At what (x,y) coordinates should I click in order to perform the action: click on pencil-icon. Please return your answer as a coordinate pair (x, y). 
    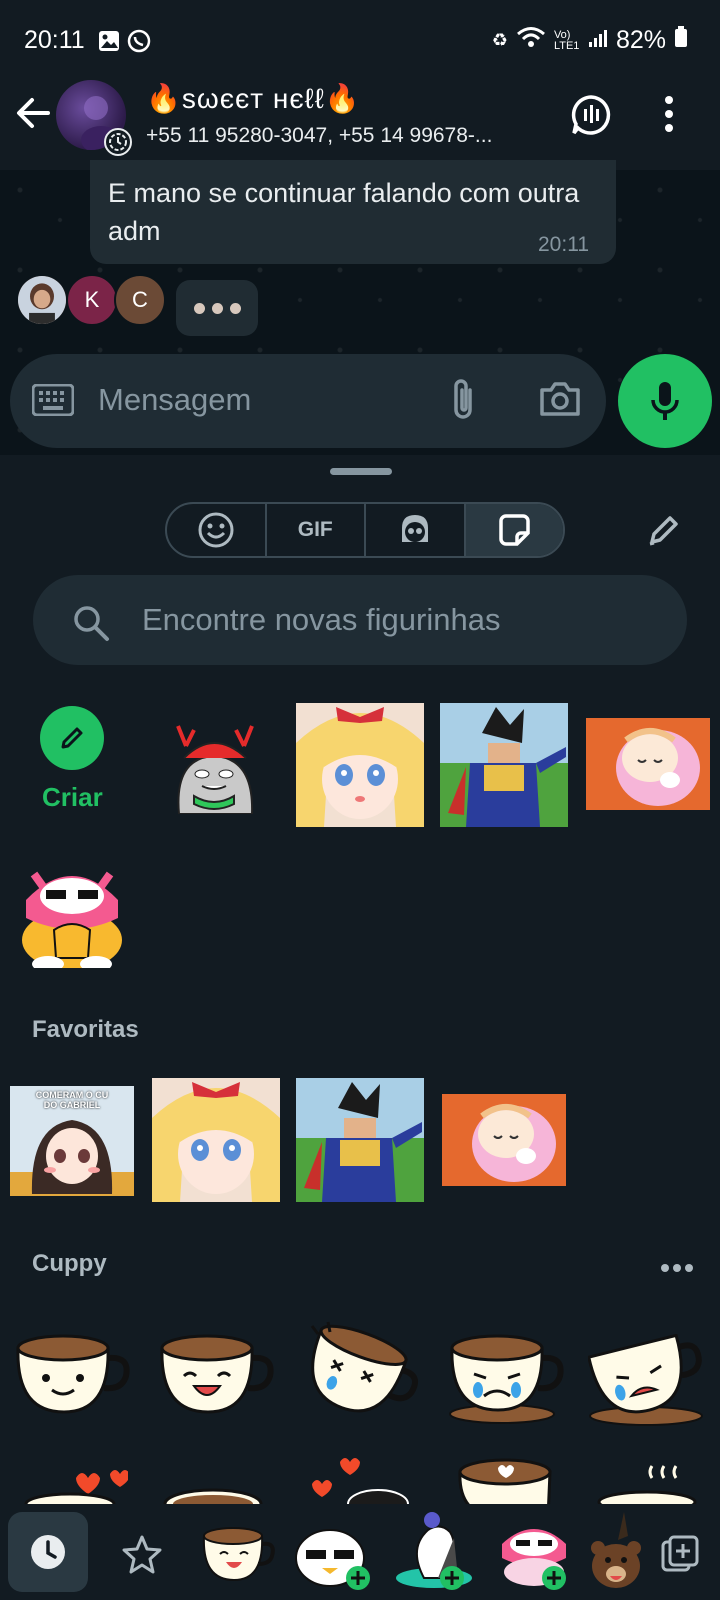
    Looking at the image, I should click on (72, 738).